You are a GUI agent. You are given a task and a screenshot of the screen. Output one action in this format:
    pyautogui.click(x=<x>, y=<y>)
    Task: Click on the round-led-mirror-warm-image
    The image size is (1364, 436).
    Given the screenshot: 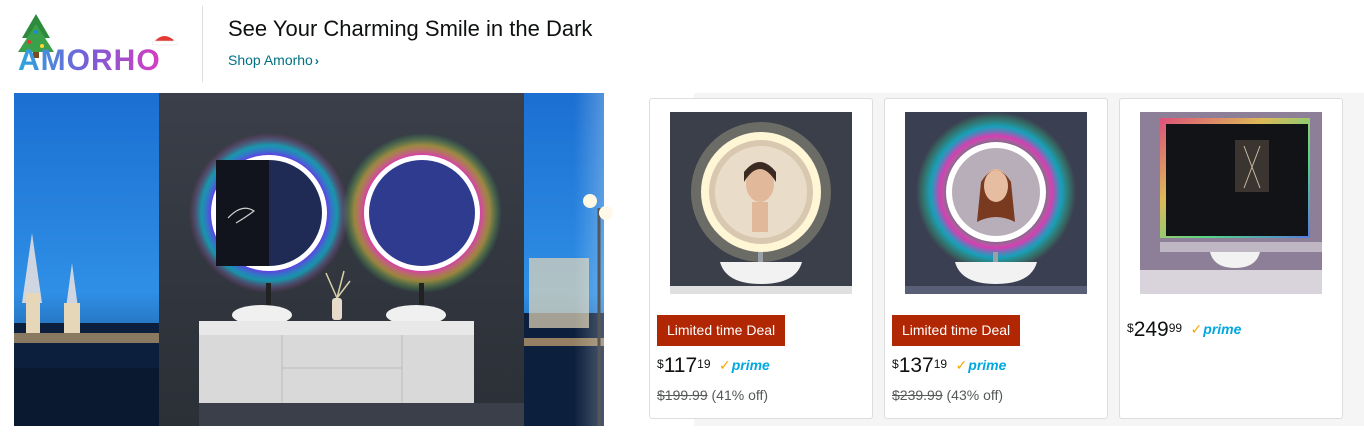 What is the action you would take?
    pyautogui.click(x=761, y=203)
    